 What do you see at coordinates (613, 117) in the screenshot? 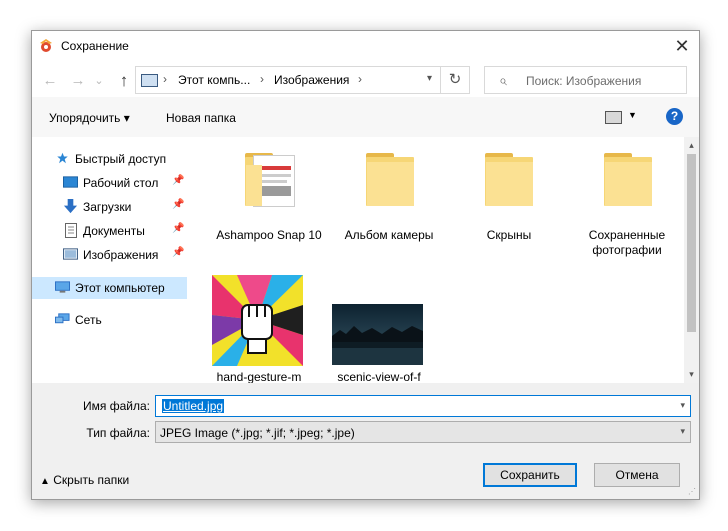
I see `view-options-icon` at bounding box center [613, 117].